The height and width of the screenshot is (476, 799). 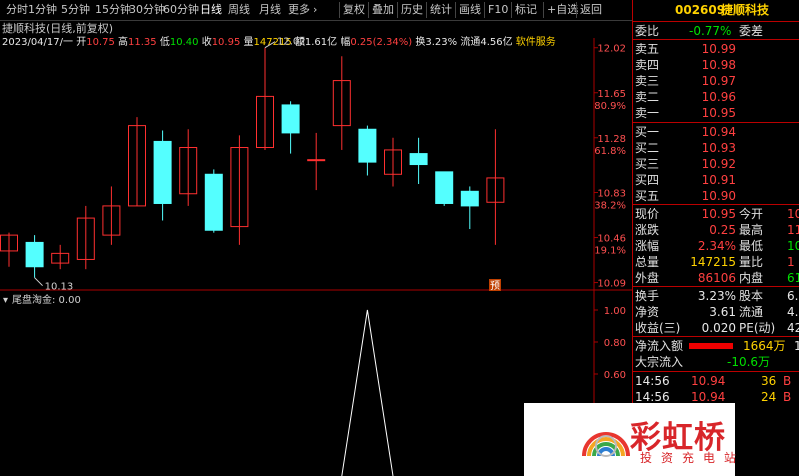 I want to click on panel-row: 买五 10.90, so click(x=716, y=196).